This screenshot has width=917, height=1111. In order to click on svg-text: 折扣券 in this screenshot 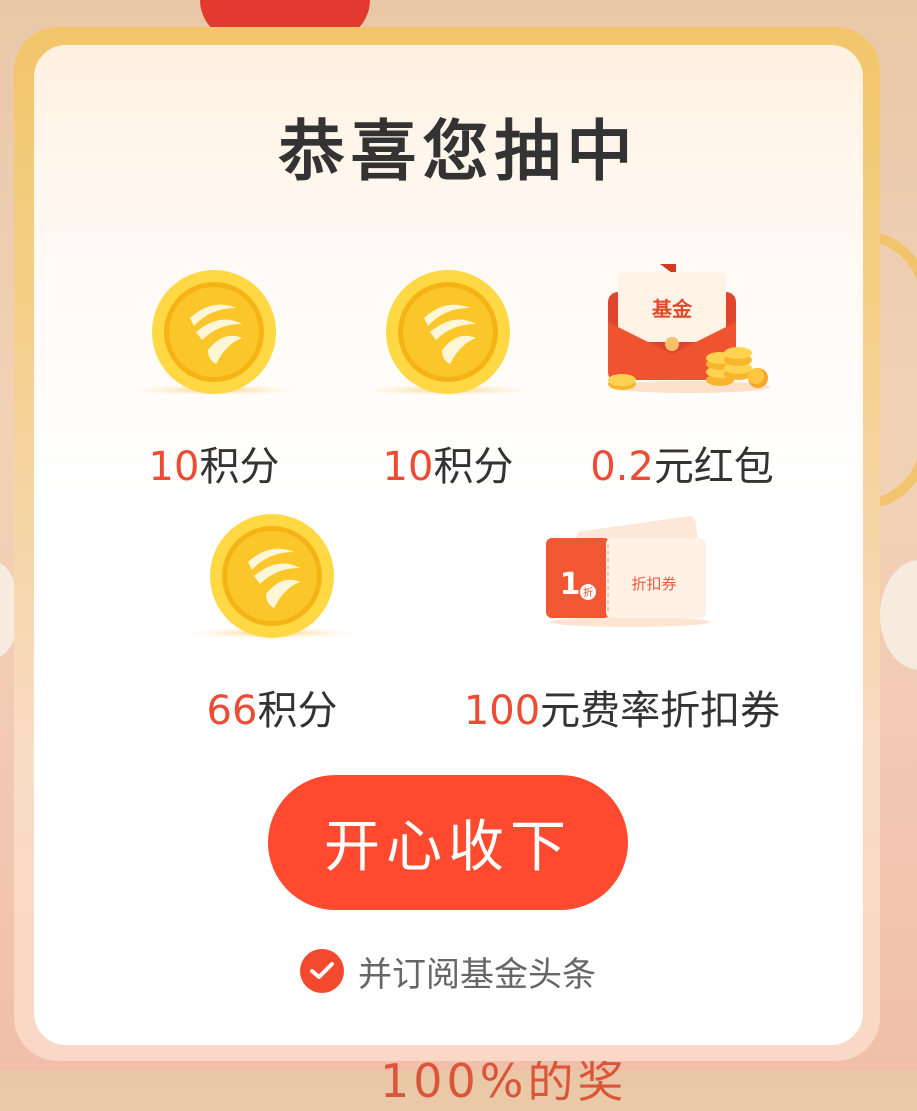, I will do `click(653, 584)`.